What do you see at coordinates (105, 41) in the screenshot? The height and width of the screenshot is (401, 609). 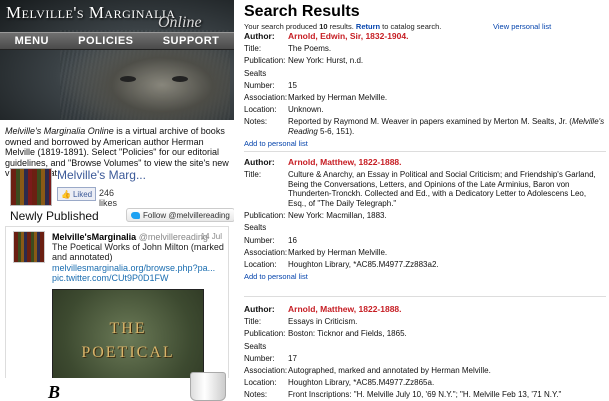 I see `nav-policies: POLICIES` at bounding box center [105, 41].